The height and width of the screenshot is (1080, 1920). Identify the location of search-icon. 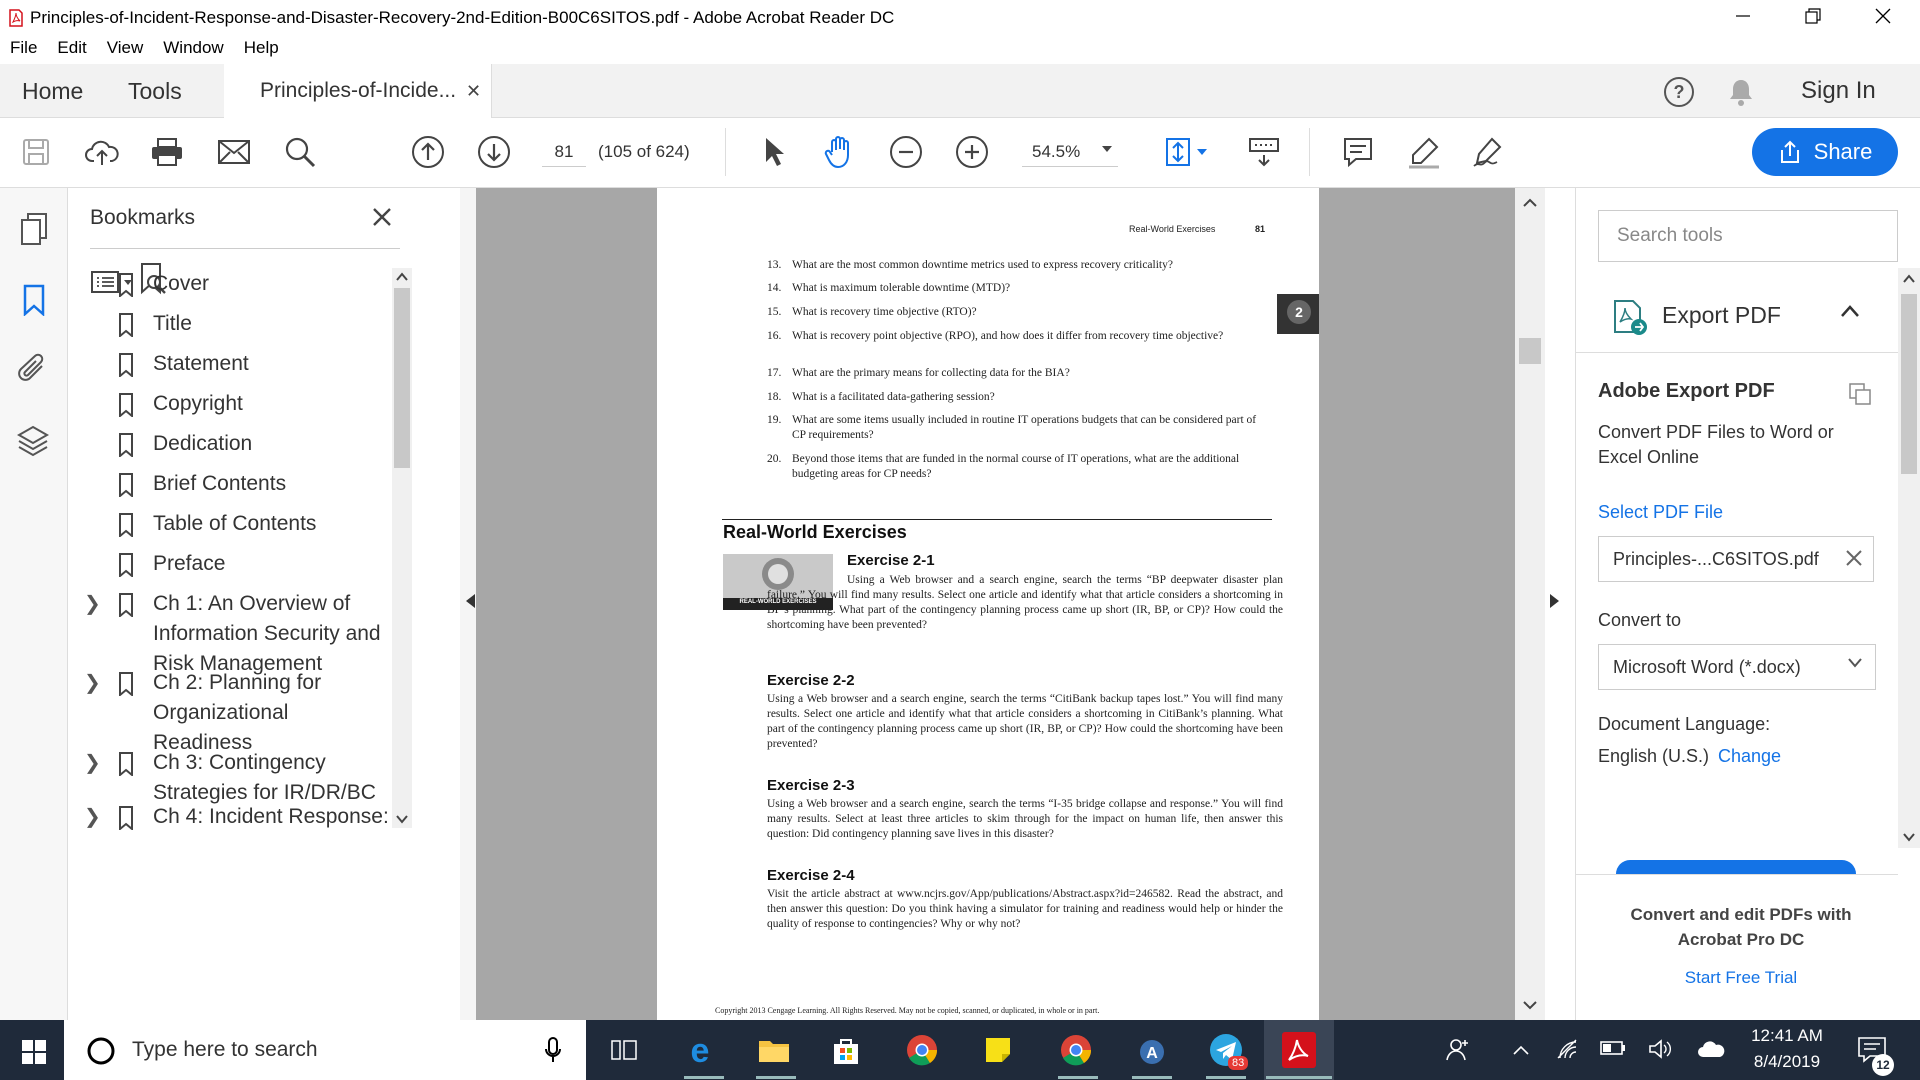
(300, 152).